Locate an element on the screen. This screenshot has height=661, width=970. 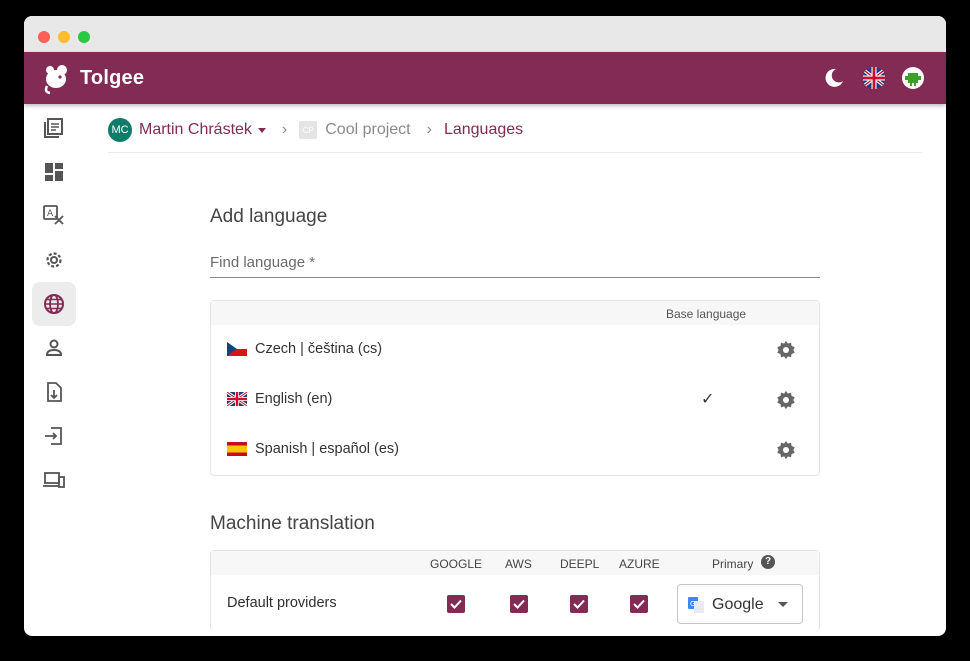
sidebar-item-dashboard is located at coordinates (54, 172).